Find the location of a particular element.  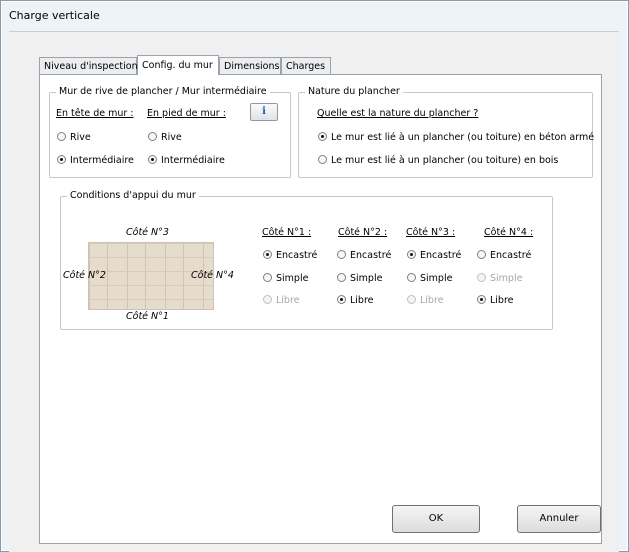

cote-4-header: Côté N°4 : is located at coordinates (509, 232).